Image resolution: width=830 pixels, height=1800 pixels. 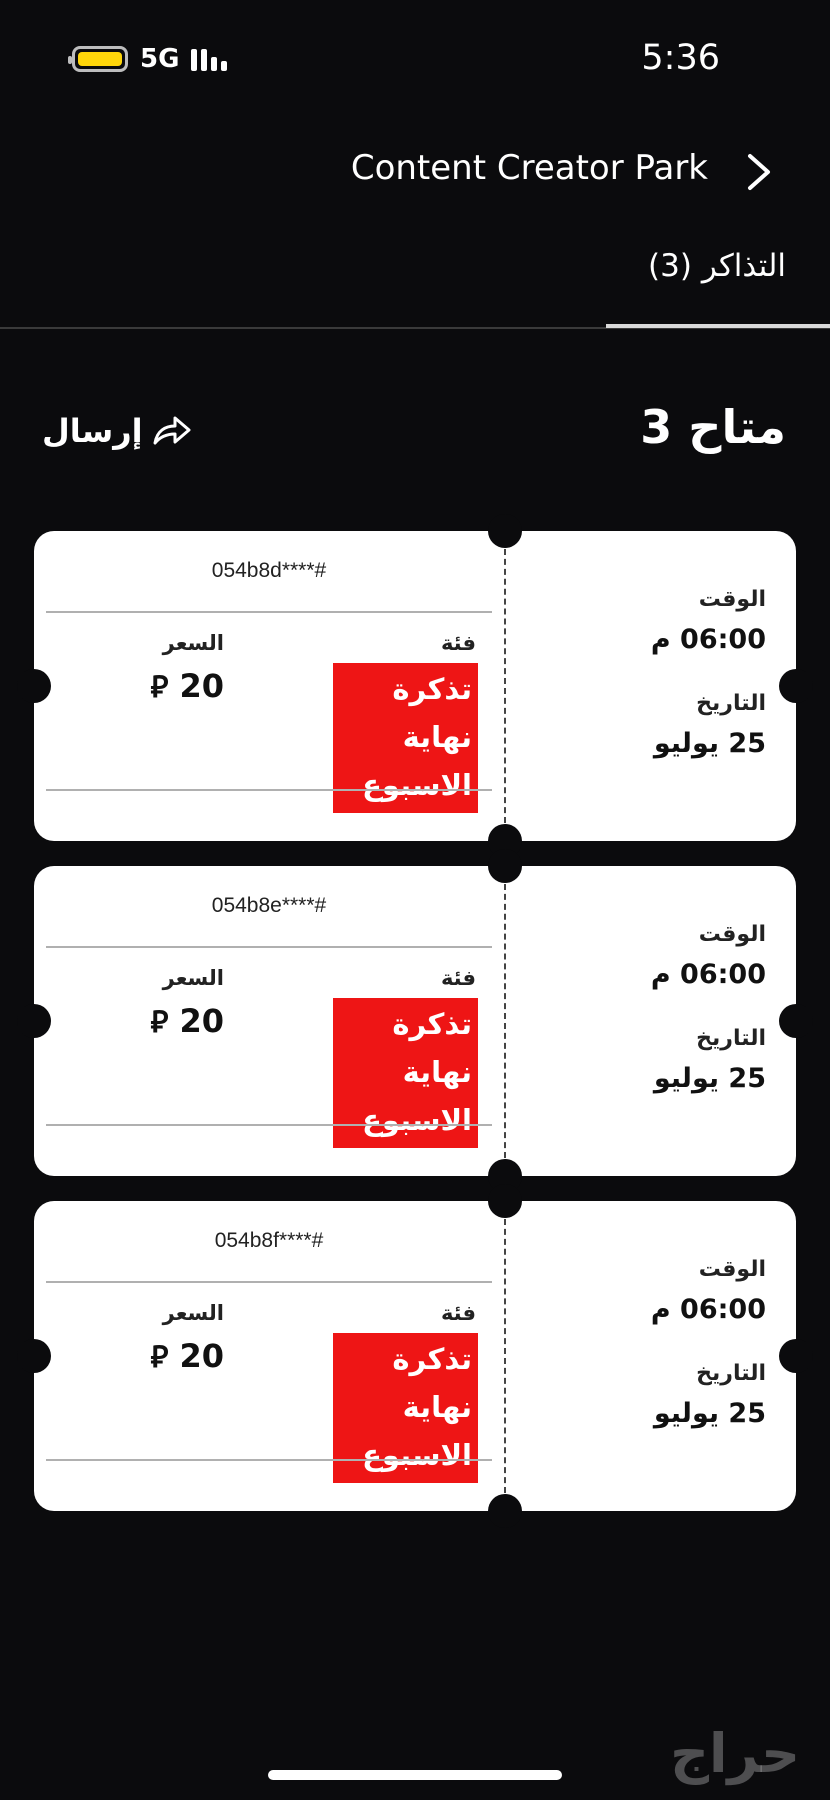 I want to click on send-button: إرسال, so click(x=117, y=431).